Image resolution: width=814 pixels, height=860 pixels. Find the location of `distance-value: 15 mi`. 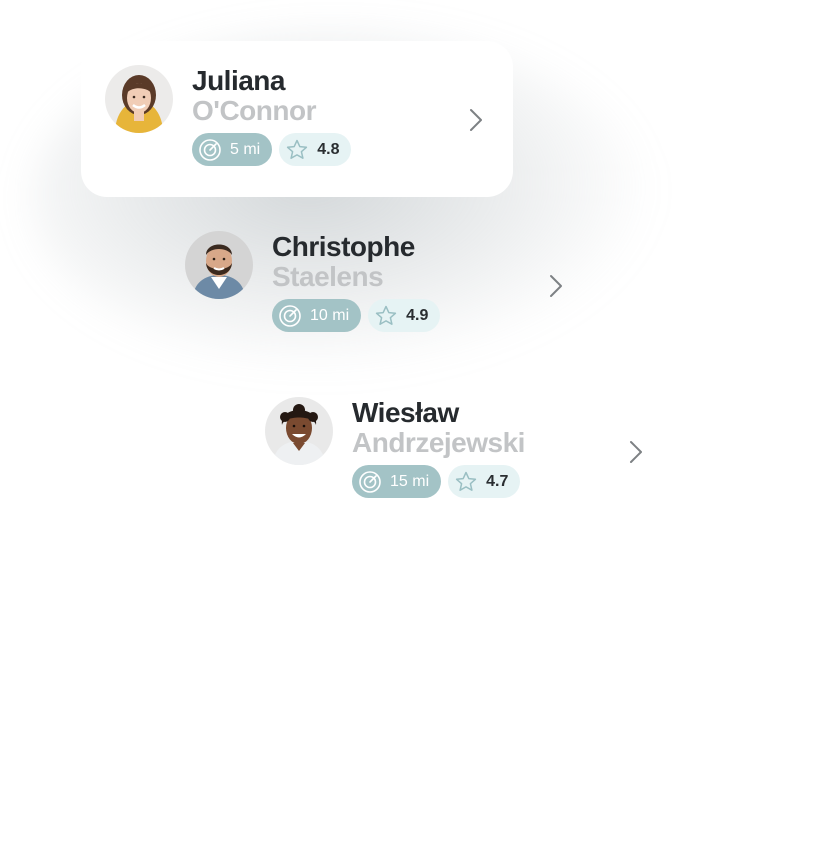

distance-value: 15 mi is located at coordinates (410, 481).